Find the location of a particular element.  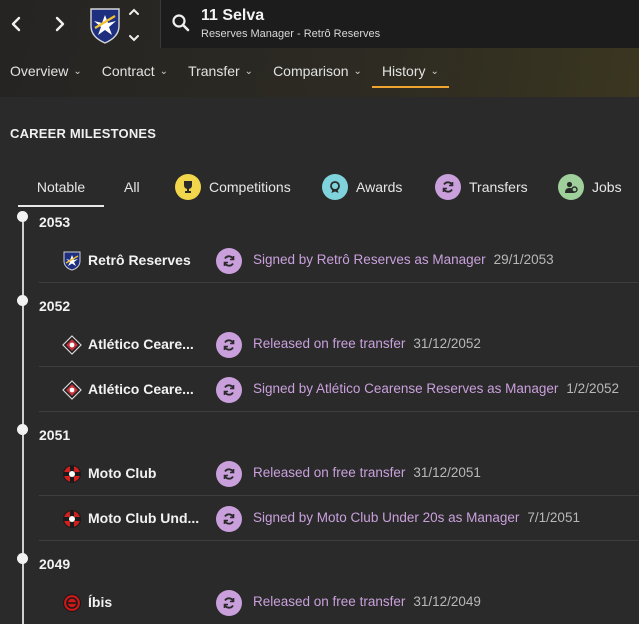

tab-label: Contract is located at coordinates (128, 71).